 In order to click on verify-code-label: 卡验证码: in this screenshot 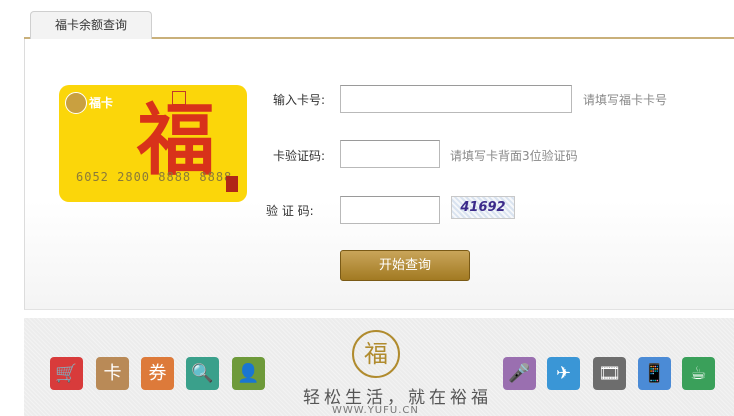, I will do `click(299, 156)`.